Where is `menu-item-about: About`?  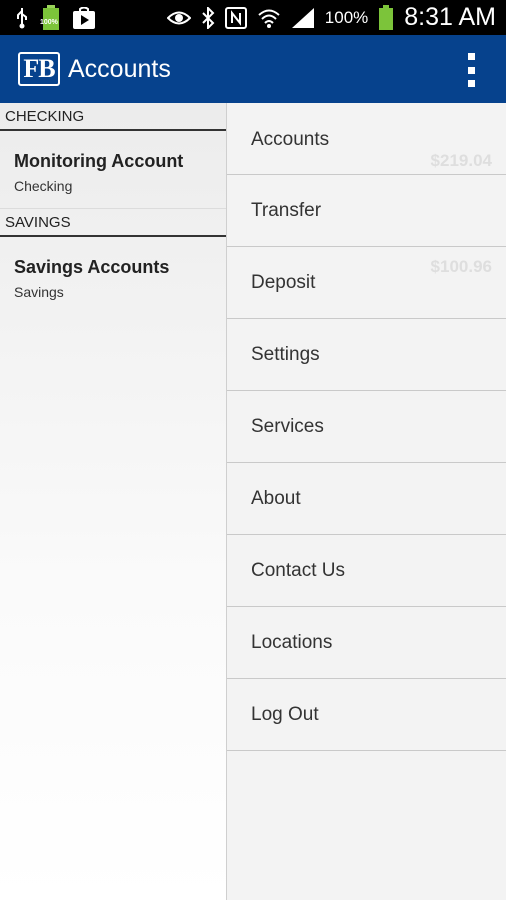
menu-item-about: About is located at coordinates (366, 499).